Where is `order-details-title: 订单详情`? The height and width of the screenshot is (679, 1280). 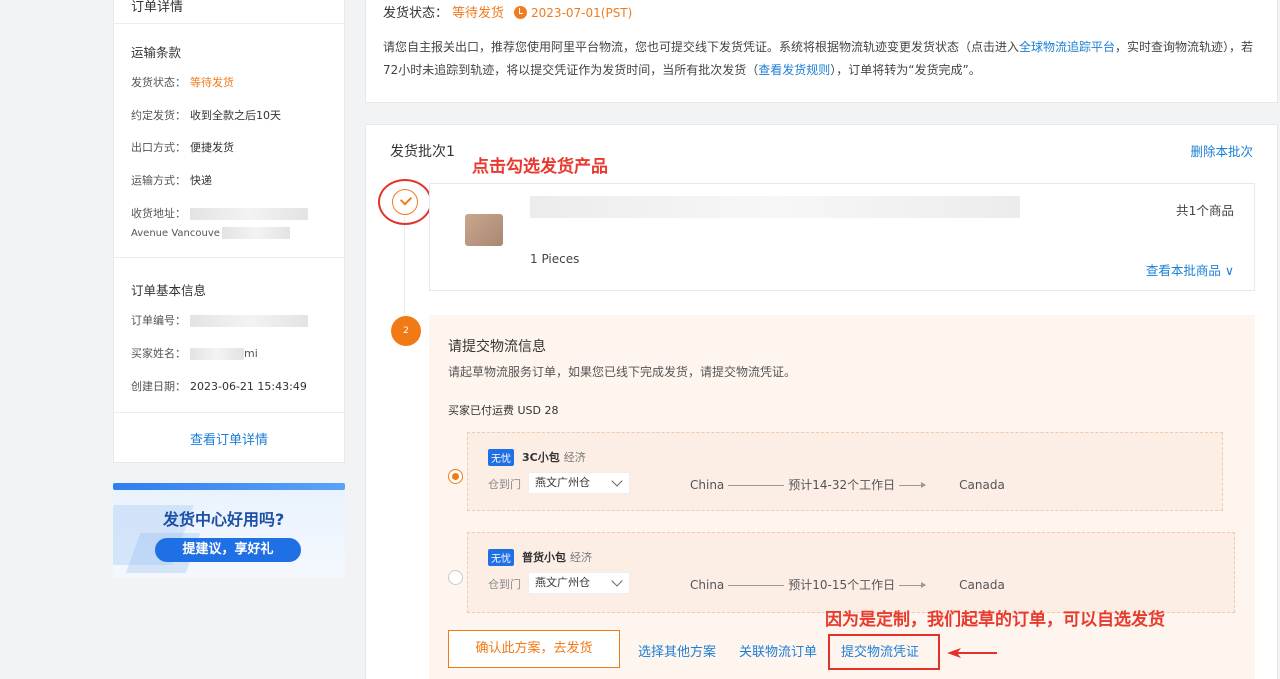 order-details-title: 订单详情 is located at coordinates (157, 7).